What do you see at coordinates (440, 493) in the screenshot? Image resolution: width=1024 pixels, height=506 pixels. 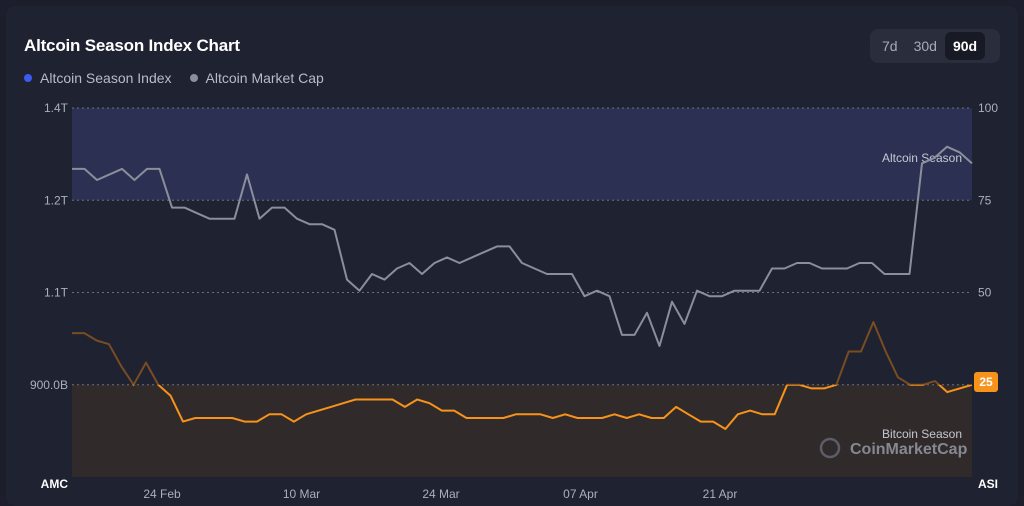 I see `x-tick-label: 24 Mar` at bounding box center [440, 493].